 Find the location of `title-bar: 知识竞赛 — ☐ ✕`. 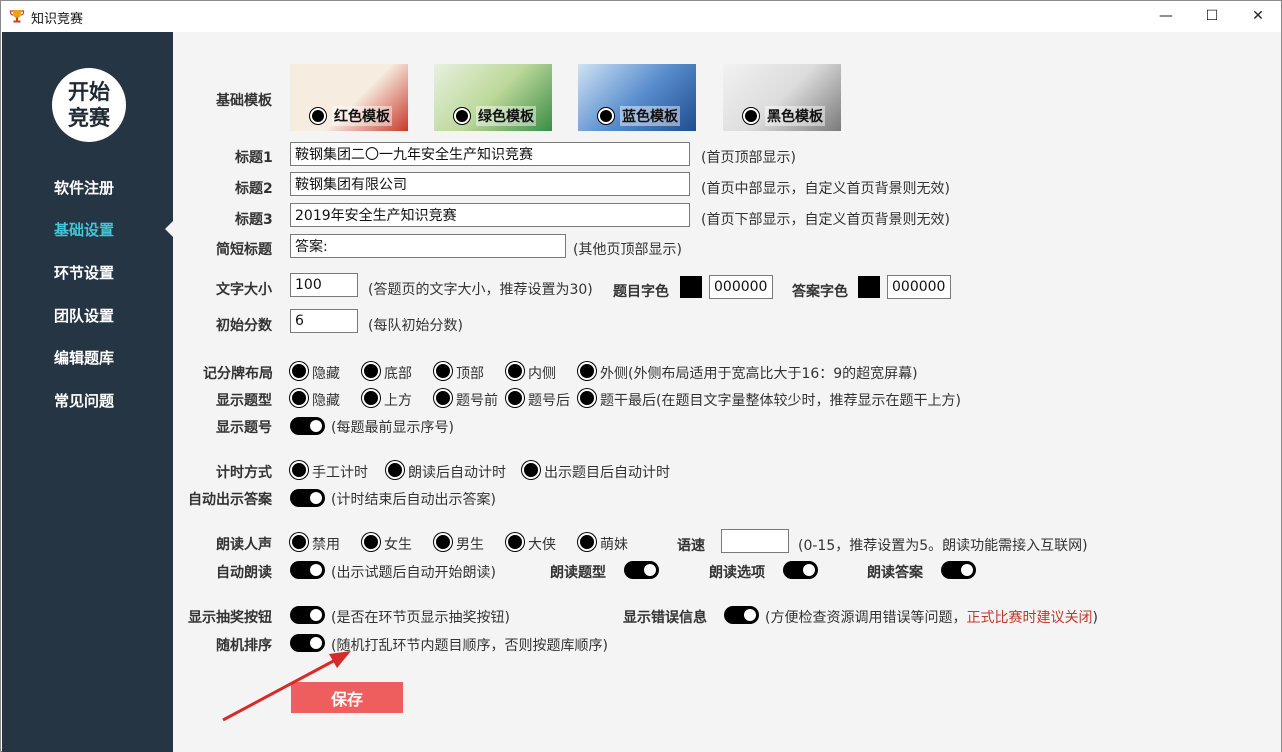

title-bar: 知识竞赛 — ☐ ✕ is located at coordinates (641, 16).